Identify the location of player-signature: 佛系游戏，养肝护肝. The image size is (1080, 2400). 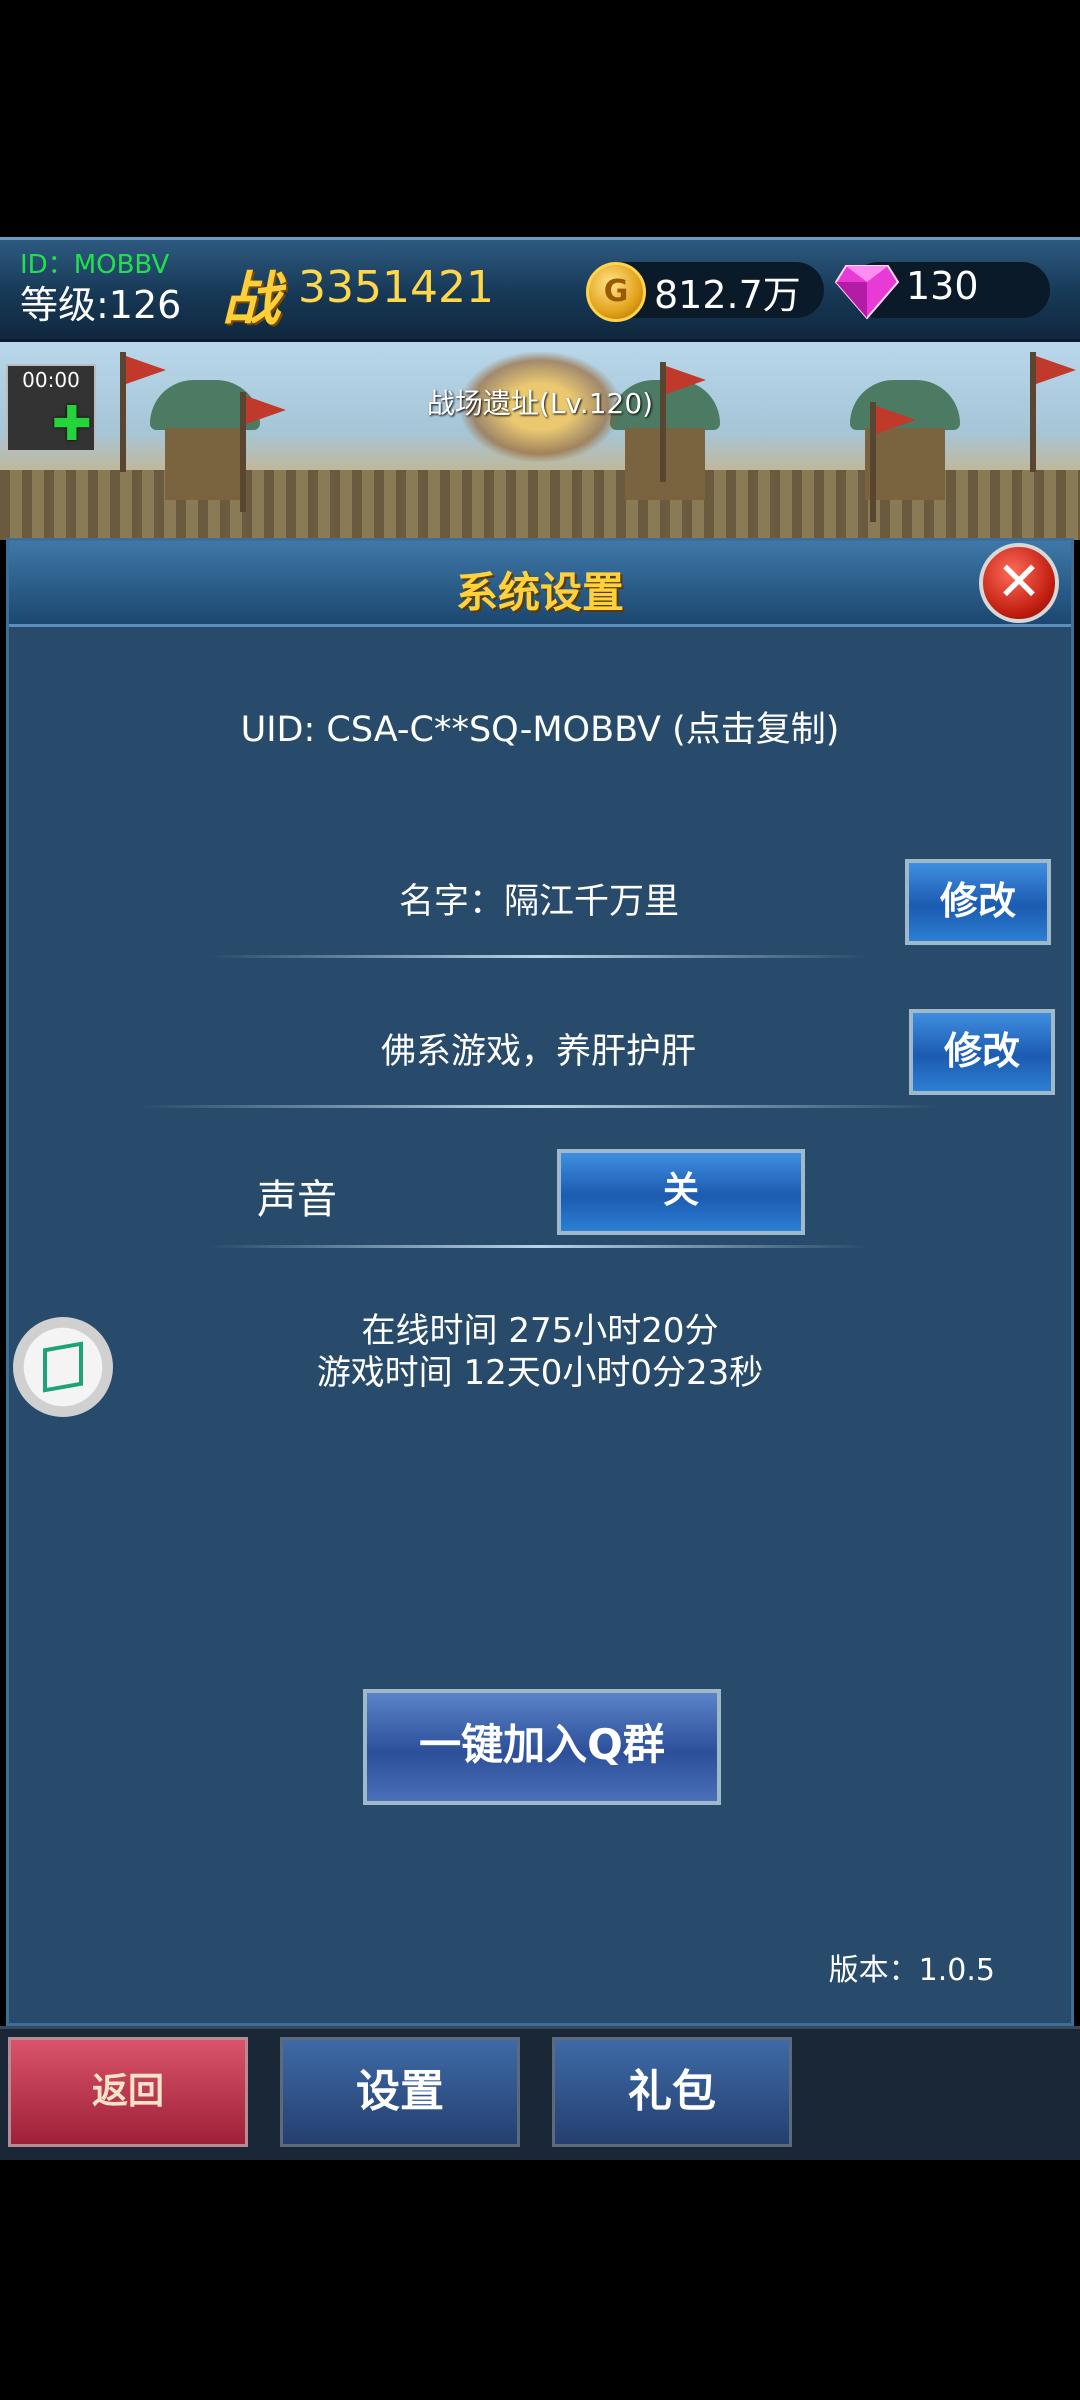
(539, 1052).